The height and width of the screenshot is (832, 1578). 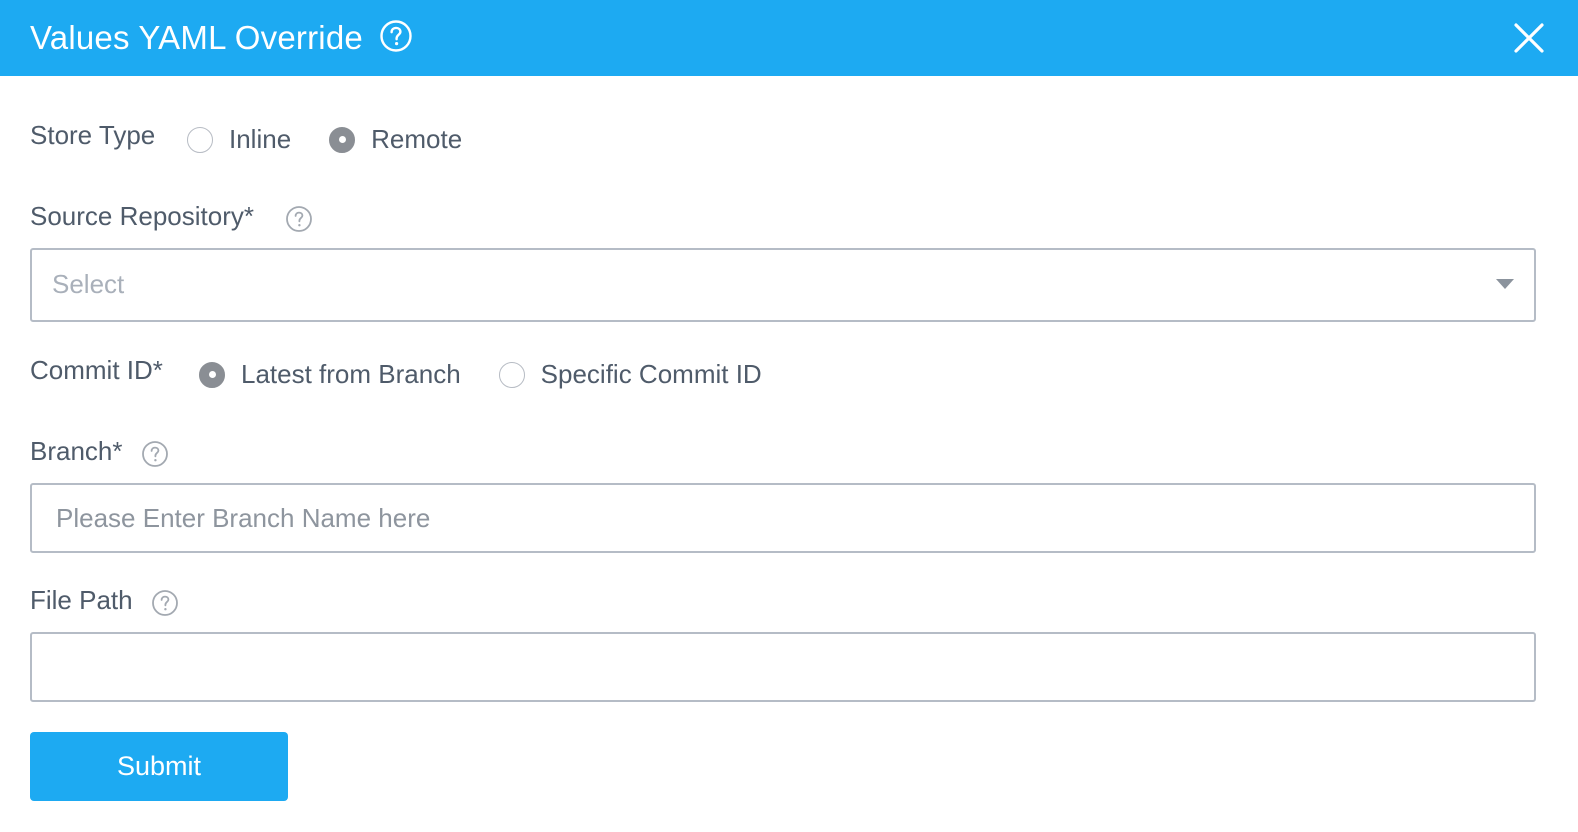 What do you see at coordinates (783, 518) in the screenshot?
I see `branch-input` at bounding box center [783, 518].